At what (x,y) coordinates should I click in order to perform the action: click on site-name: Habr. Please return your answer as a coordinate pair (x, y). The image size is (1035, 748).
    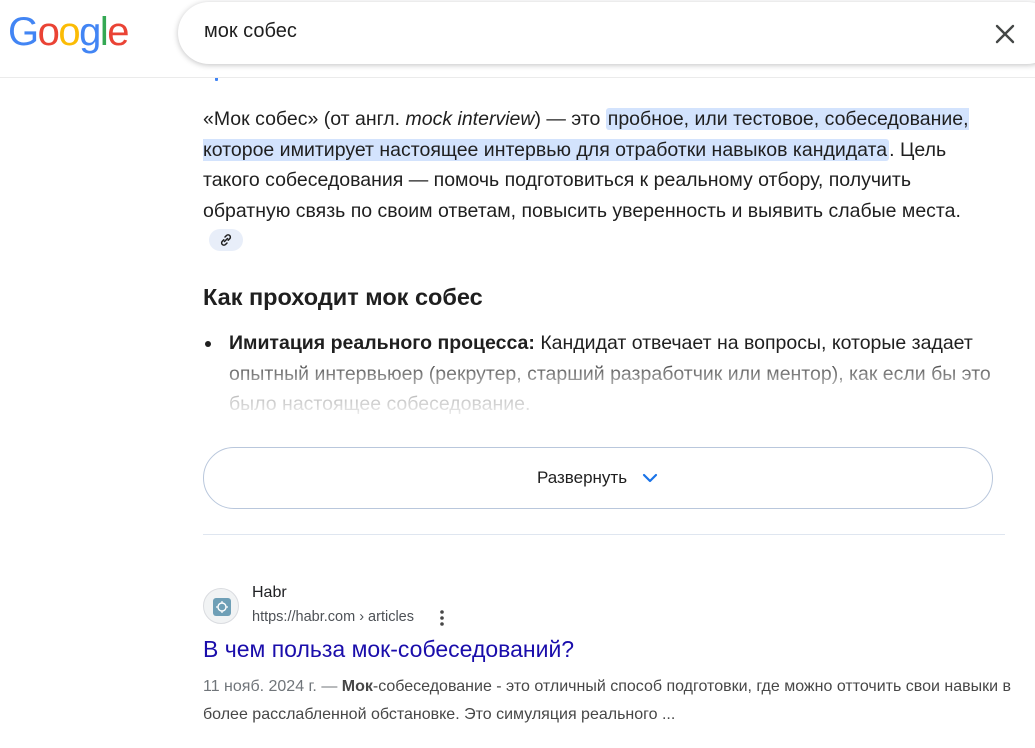
    Looking at the image, I should click on (269, 593).